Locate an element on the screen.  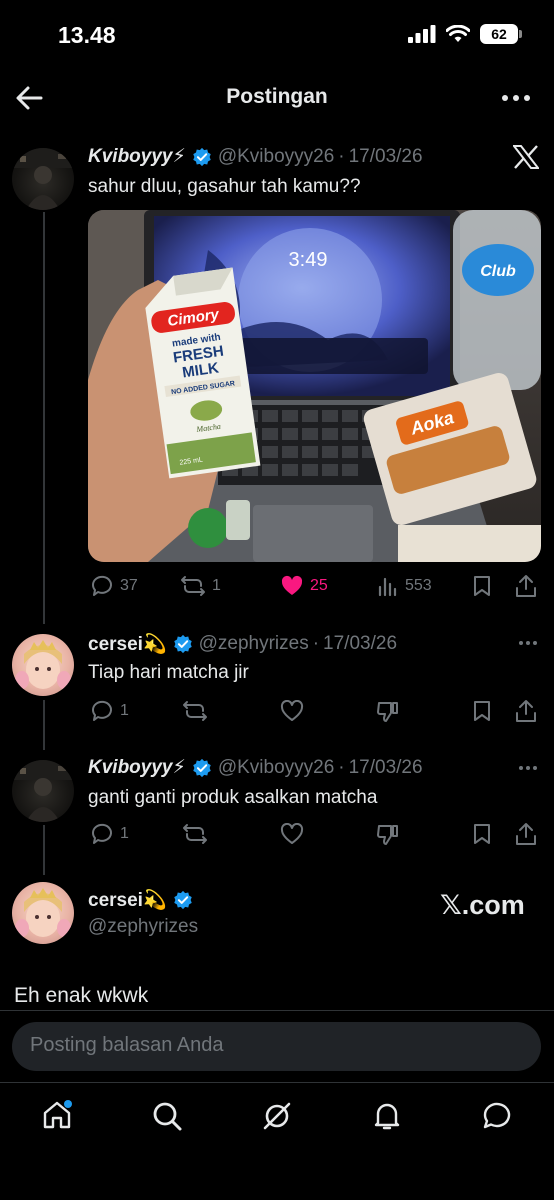
reply-header: cersei💫 @zephyrizes · 17/03/26 is located at coordinates (242, 644).